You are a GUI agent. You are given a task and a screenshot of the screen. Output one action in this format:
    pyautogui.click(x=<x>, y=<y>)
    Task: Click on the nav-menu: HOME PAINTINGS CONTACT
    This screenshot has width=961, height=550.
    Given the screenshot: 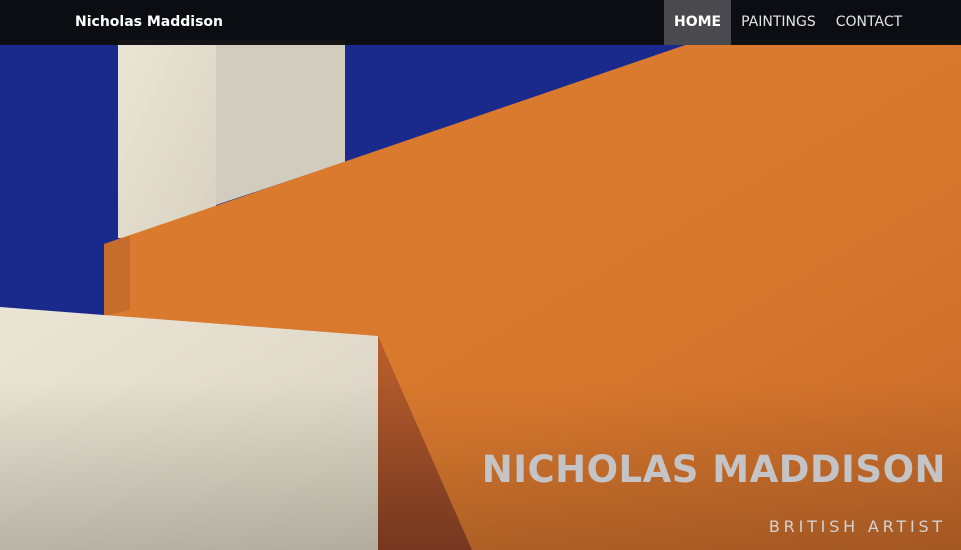 What is the action you would take?
    pyautogui.click(x=788, y=22)
    